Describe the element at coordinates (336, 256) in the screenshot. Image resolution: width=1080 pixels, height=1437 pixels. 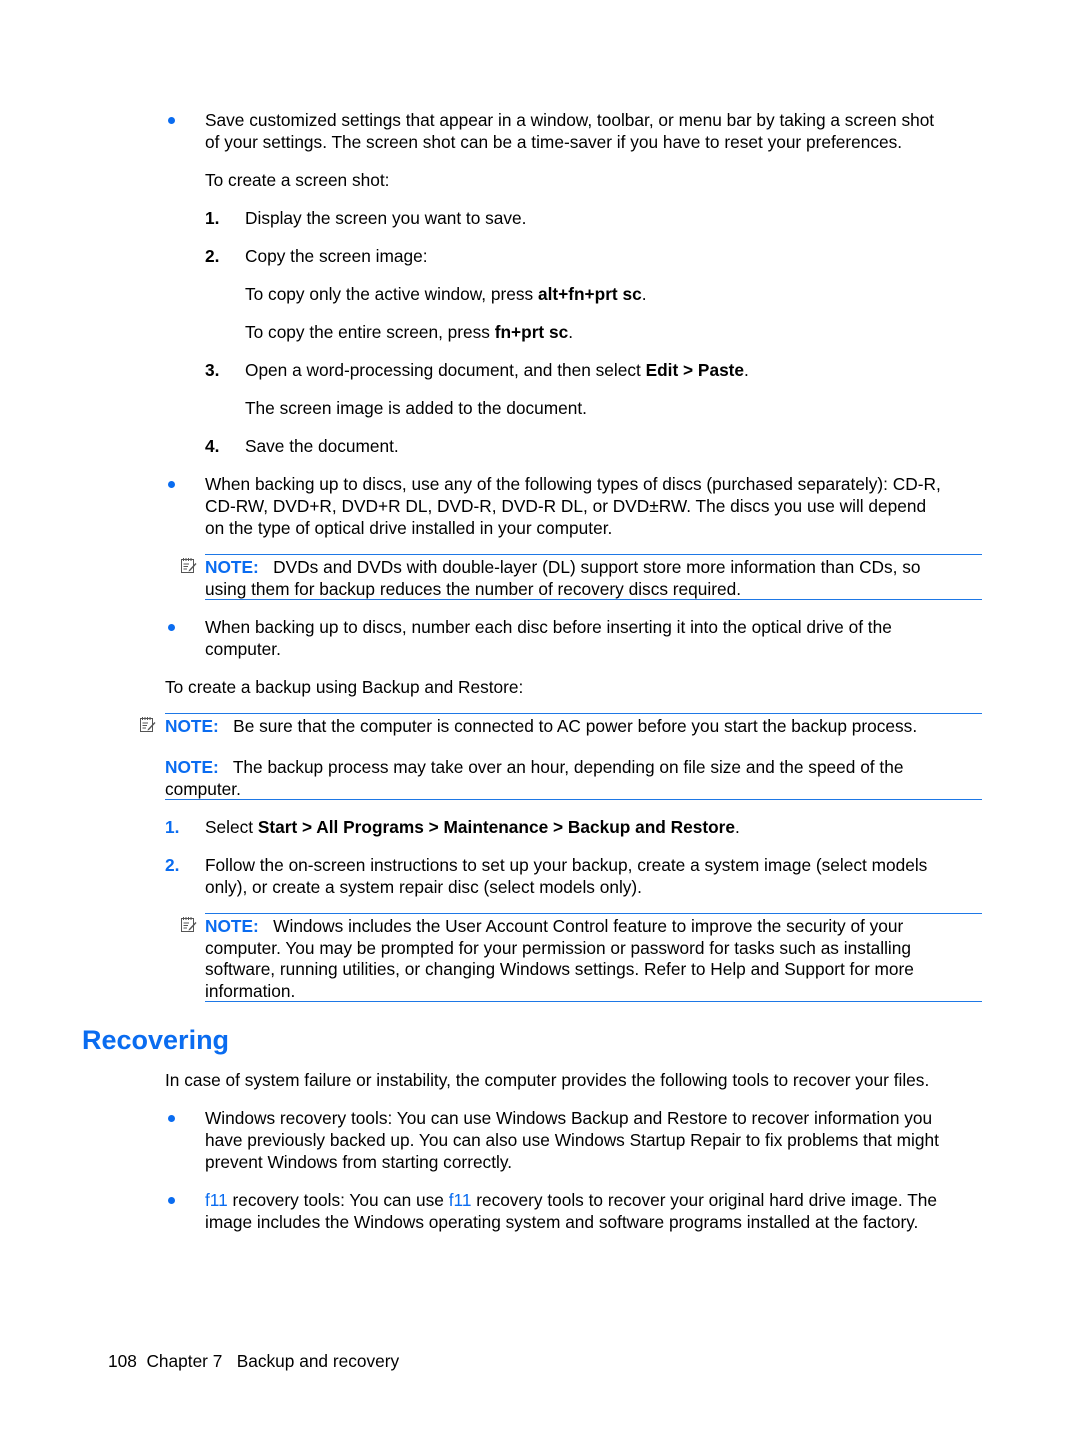
I see `step-text: Copy the screen image:` at that location.